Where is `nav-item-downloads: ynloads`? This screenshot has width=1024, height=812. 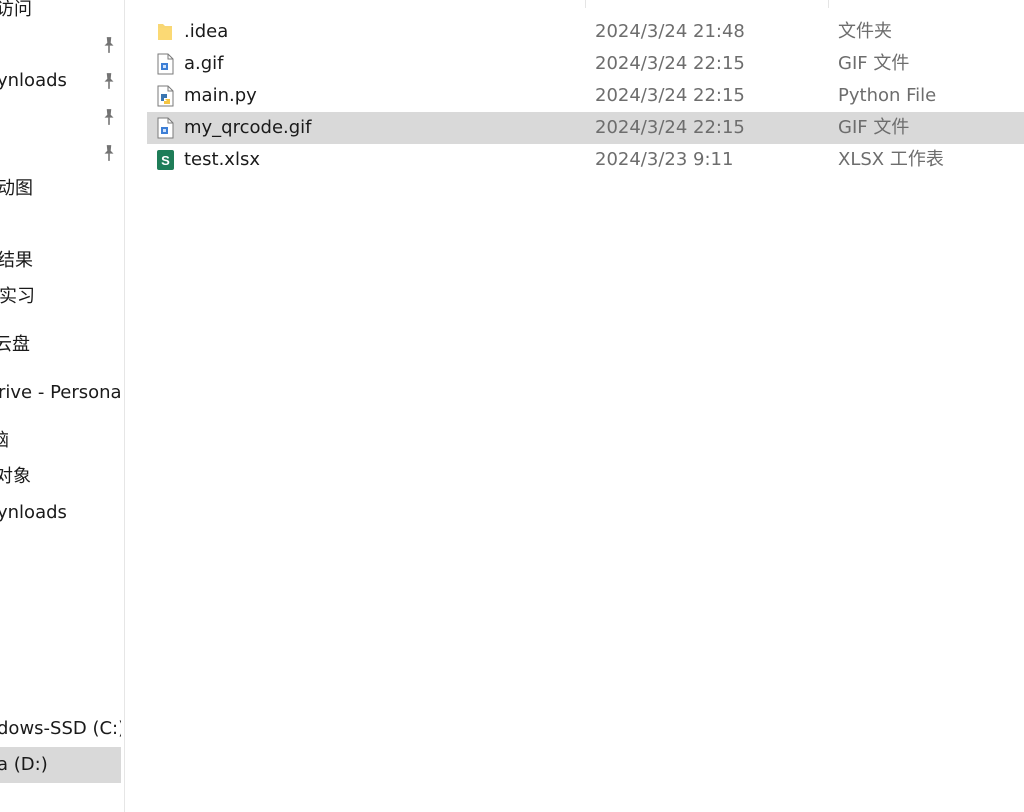 nav-item-downloads: ynloads is located at coordinates (60, 81).